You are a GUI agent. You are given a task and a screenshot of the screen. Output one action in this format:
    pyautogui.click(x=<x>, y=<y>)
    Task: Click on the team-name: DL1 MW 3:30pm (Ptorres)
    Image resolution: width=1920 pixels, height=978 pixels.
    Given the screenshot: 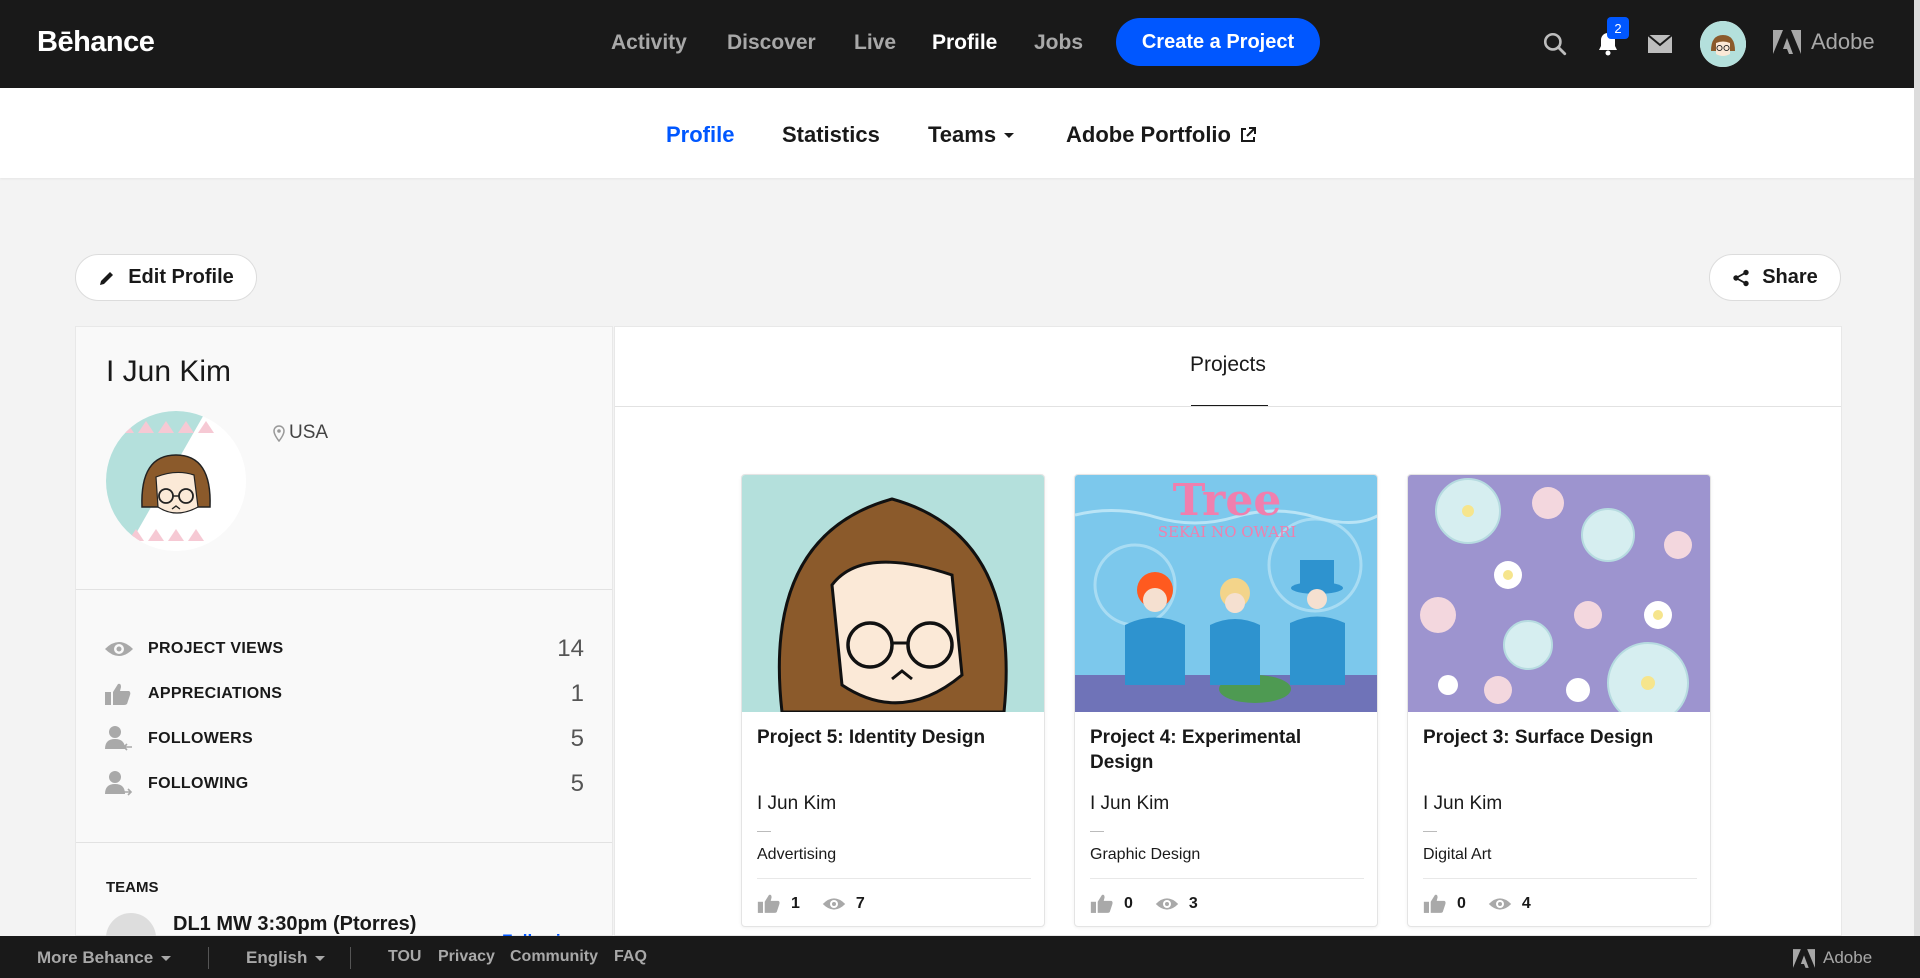 What is the action you would take?
    pyautogui.click(x=294, y=924)
    